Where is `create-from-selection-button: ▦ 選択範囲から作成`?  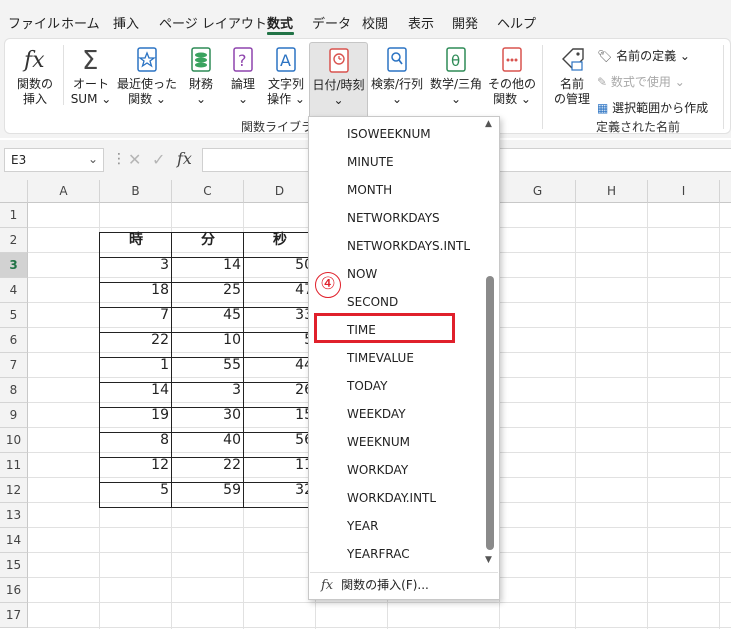 create-from-selection-button: ▦ 選択範囲から作成 is located at coordinates (652, 107).